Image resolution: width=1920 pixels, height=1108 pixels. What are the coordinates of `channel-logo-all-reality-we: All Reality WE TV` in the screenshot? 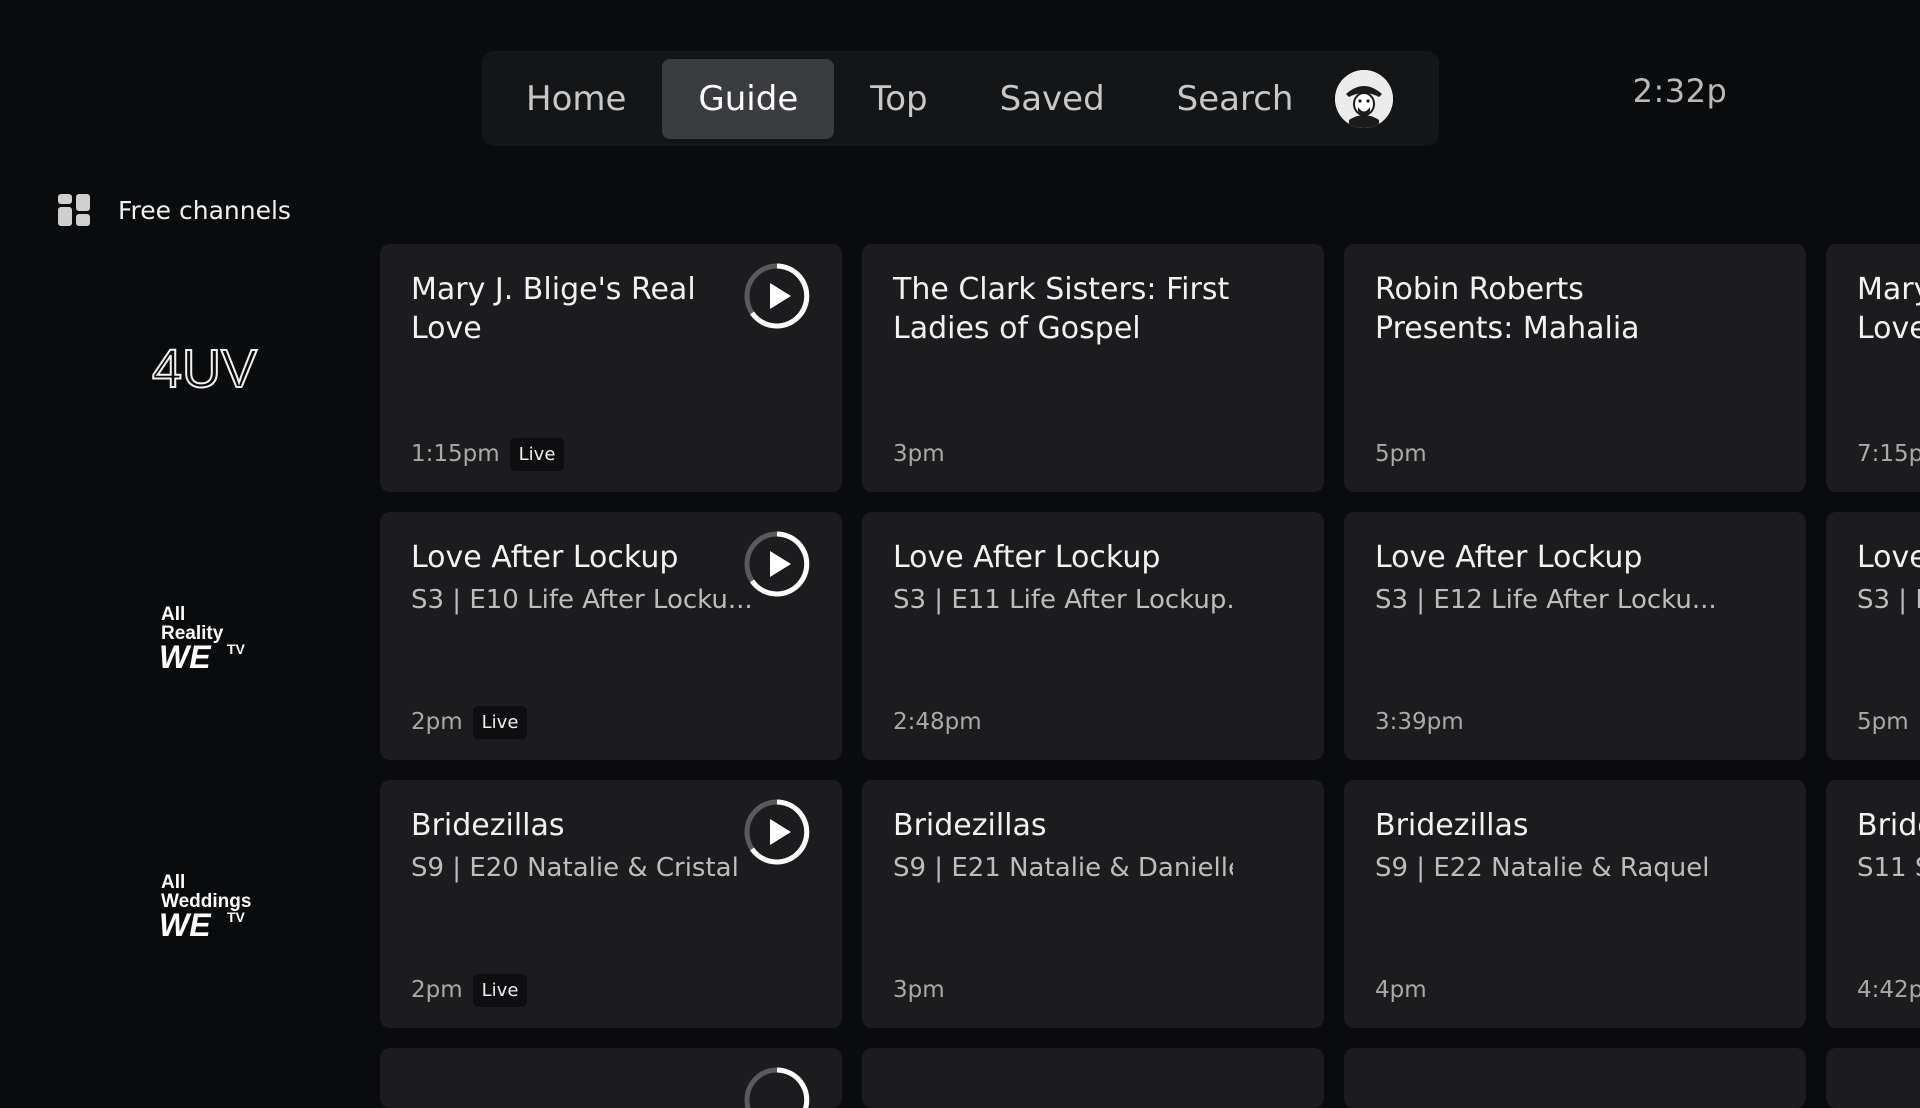 It's located at (210, 636).